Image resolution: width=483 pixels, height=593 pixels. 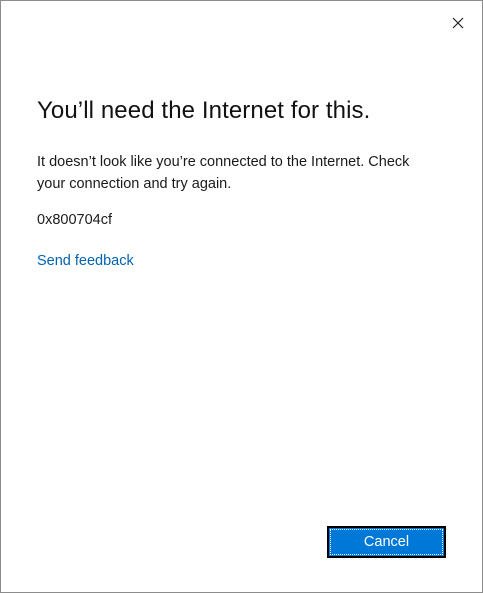 I want to click on send-feedback-link: Send feedback, so click(x=85, y=261).